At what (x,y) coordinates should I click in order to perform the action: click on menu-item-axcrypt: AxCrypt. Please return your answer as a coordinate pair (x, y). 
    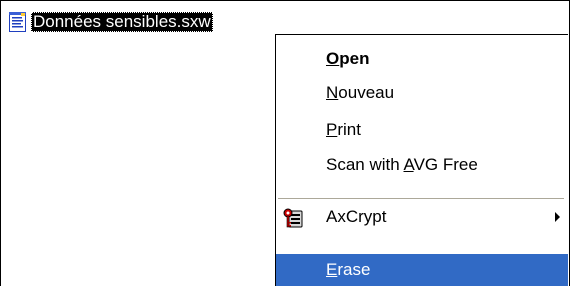
    Looking at the image, I should click on (422, 217).